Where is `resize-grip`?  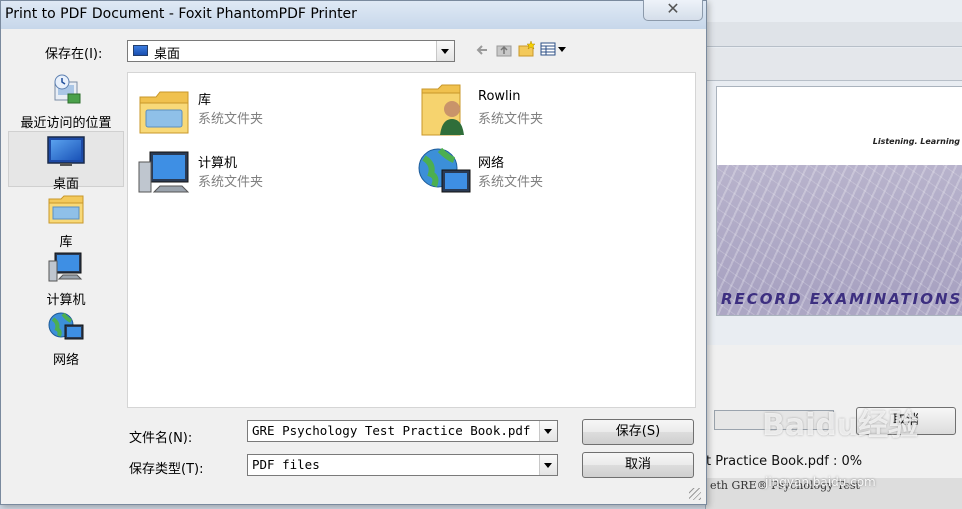
resize-grip is located at coordinates (695, 494).